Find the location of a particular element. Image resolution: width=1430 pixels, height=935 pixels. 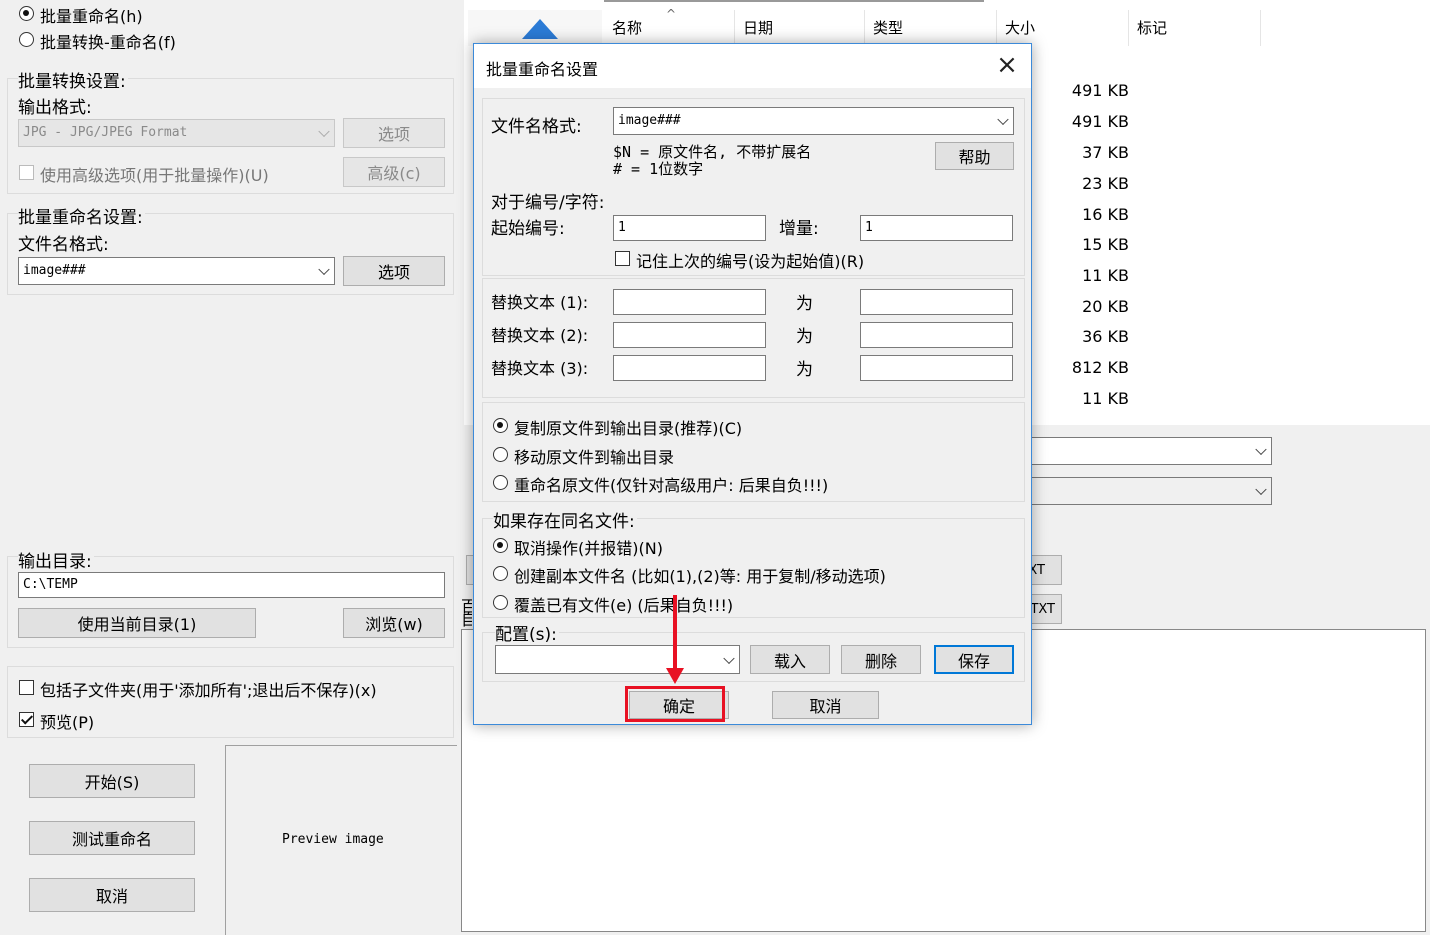

advanced-options-label: 使用高级选项(用于批量操作)(U) is located at coordinates (154, 175).